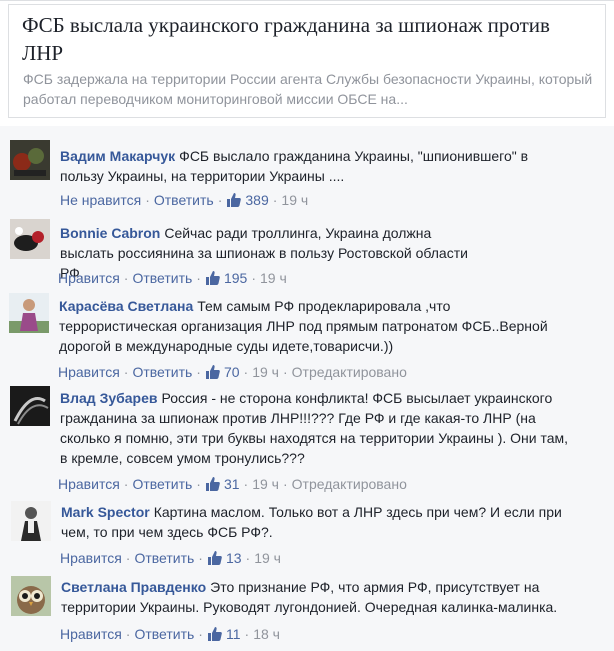  Describe the element at coordinates (117, 156) in the screenshot. I see `comment-author: Вадим Макарчук` at that location.